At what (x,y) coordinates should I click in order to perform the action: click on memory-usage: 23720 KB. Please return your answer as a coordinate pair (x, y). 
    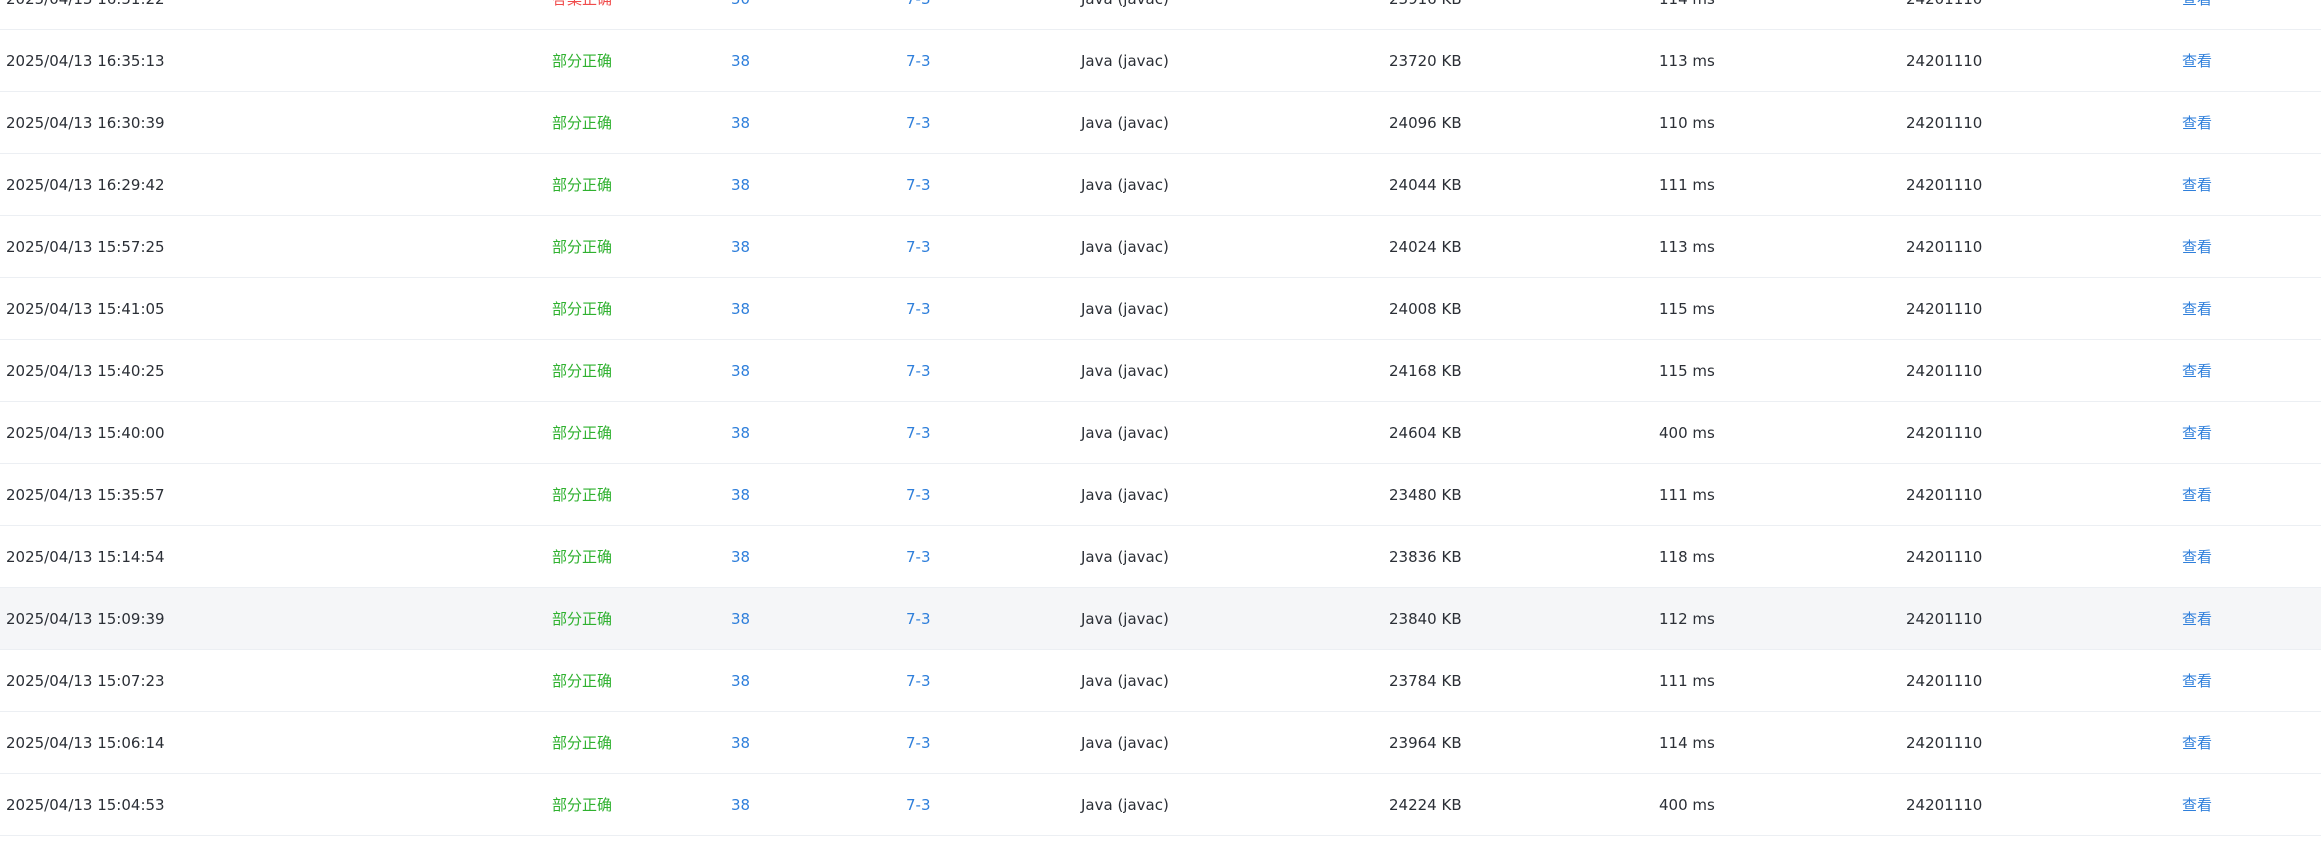
    Looking at the image, I should click on (1425, 61).